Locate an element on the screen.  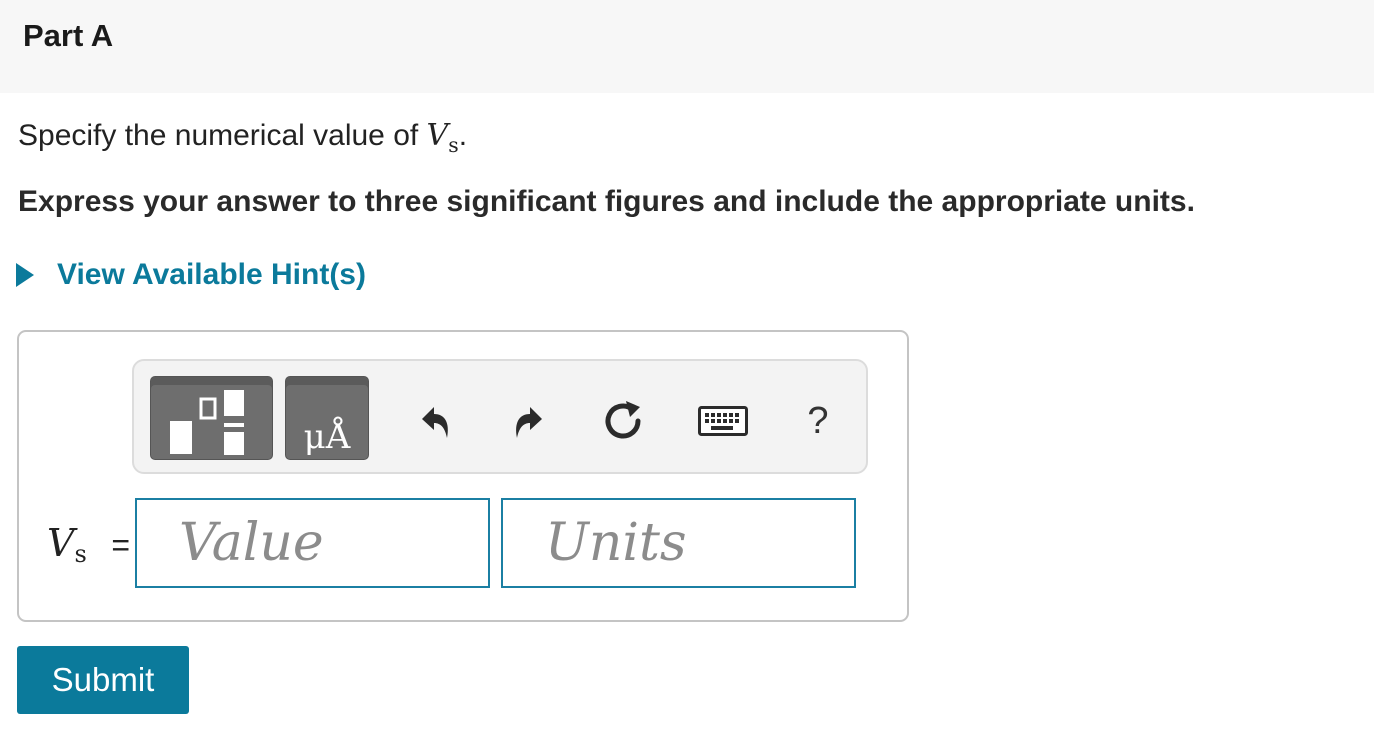
undo-icon is located at coordinates (435, 422).